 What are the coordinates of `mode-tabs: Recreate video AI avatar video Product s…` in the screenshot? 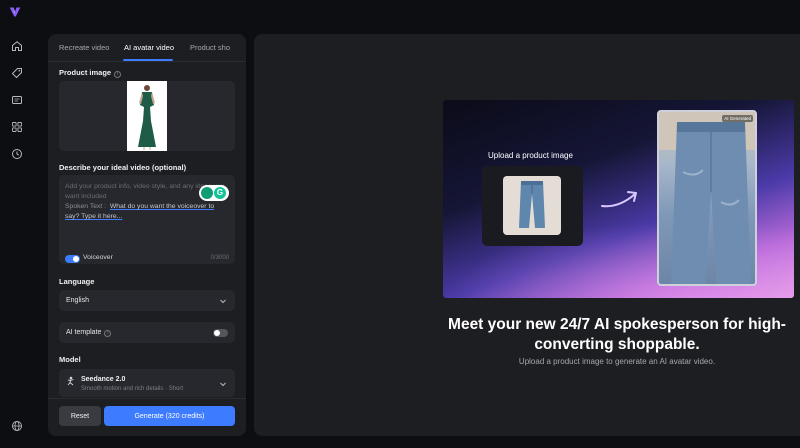 It's located at (147, 48).